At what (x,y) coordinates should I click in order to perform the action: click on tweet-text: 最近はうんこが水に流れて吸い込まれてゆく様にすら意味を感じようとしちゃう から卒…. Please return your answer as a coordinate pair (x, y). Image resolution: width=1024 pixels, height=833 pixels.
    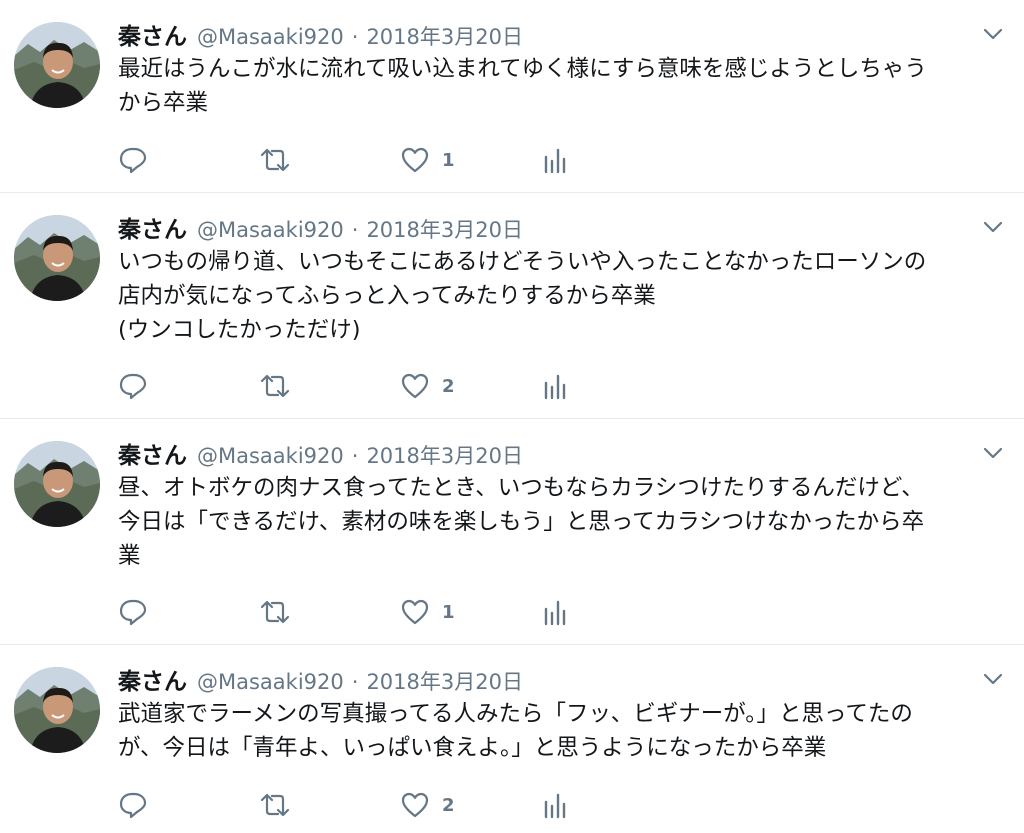
    Looking at the image, I should click on (522, 86).